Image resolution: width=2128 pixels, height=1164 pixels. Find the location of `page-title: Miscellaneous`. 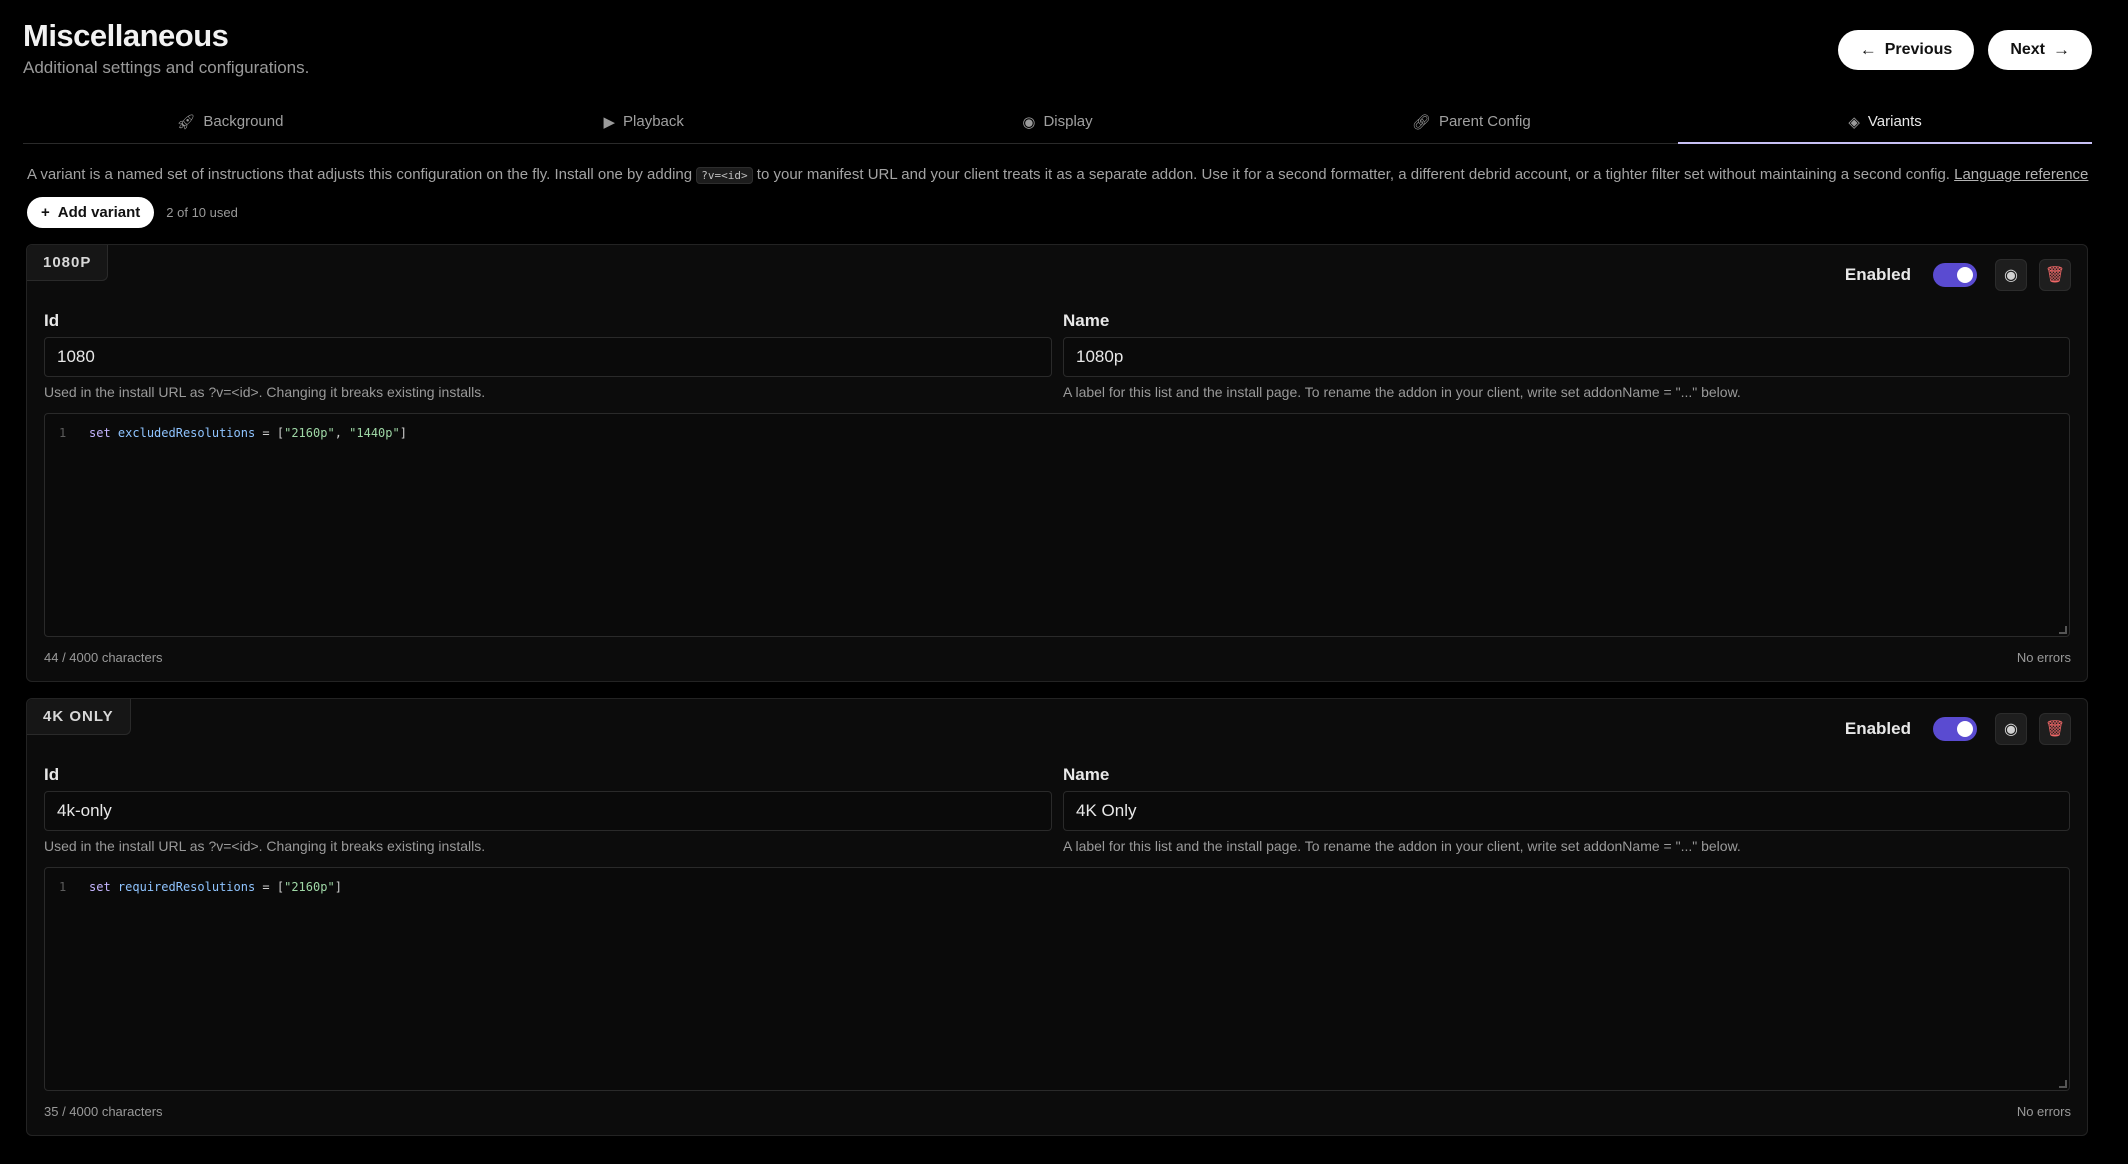

page-title: Miscellaneous is located at coordinates (126, 35).